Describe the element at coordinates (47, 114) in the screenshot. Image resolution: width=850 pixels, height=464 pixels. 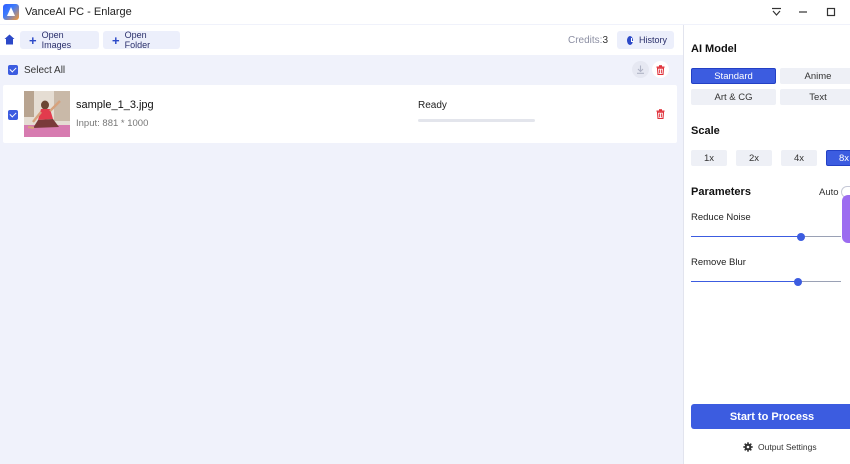
I see `image-thumbnail` at that location.